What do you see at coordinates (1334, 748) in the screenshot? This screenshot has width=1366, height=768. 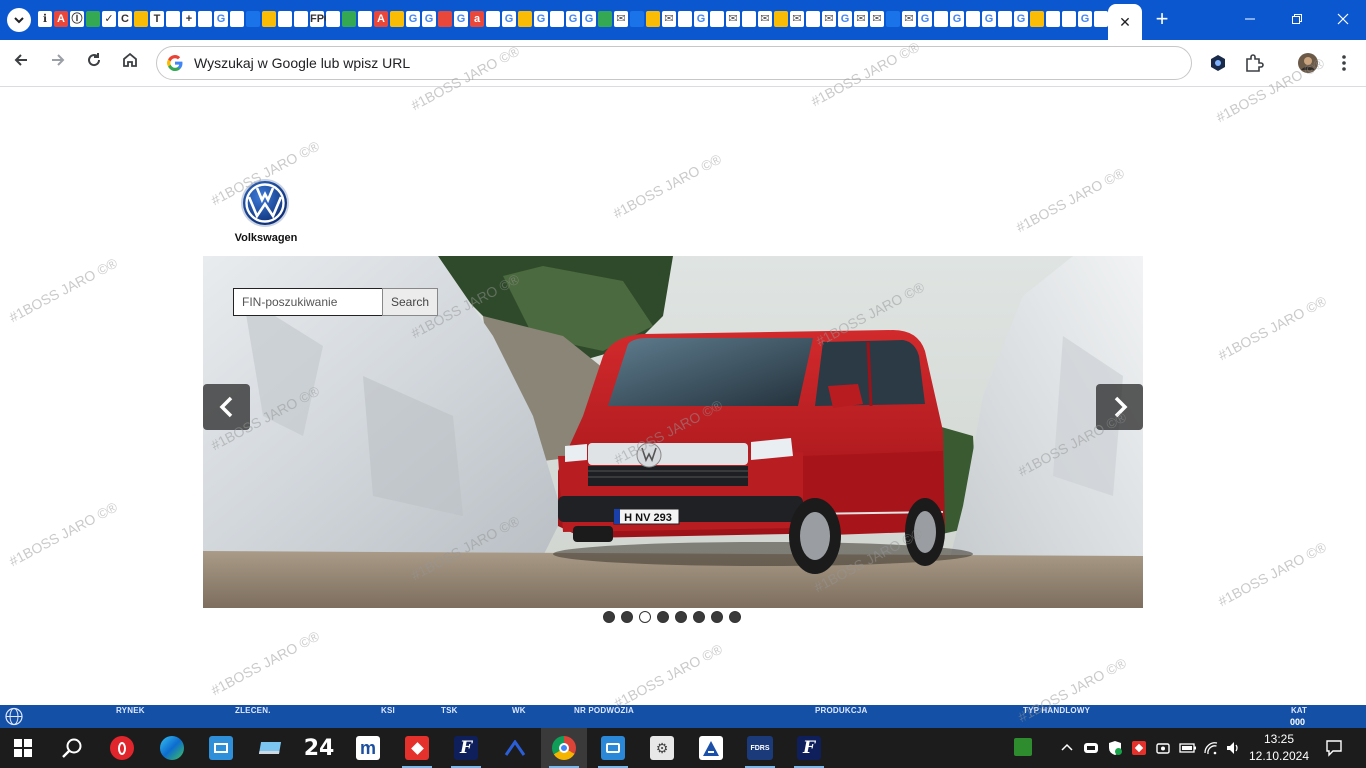 I see `notification-center-button` at bounding box center [1334, 748].